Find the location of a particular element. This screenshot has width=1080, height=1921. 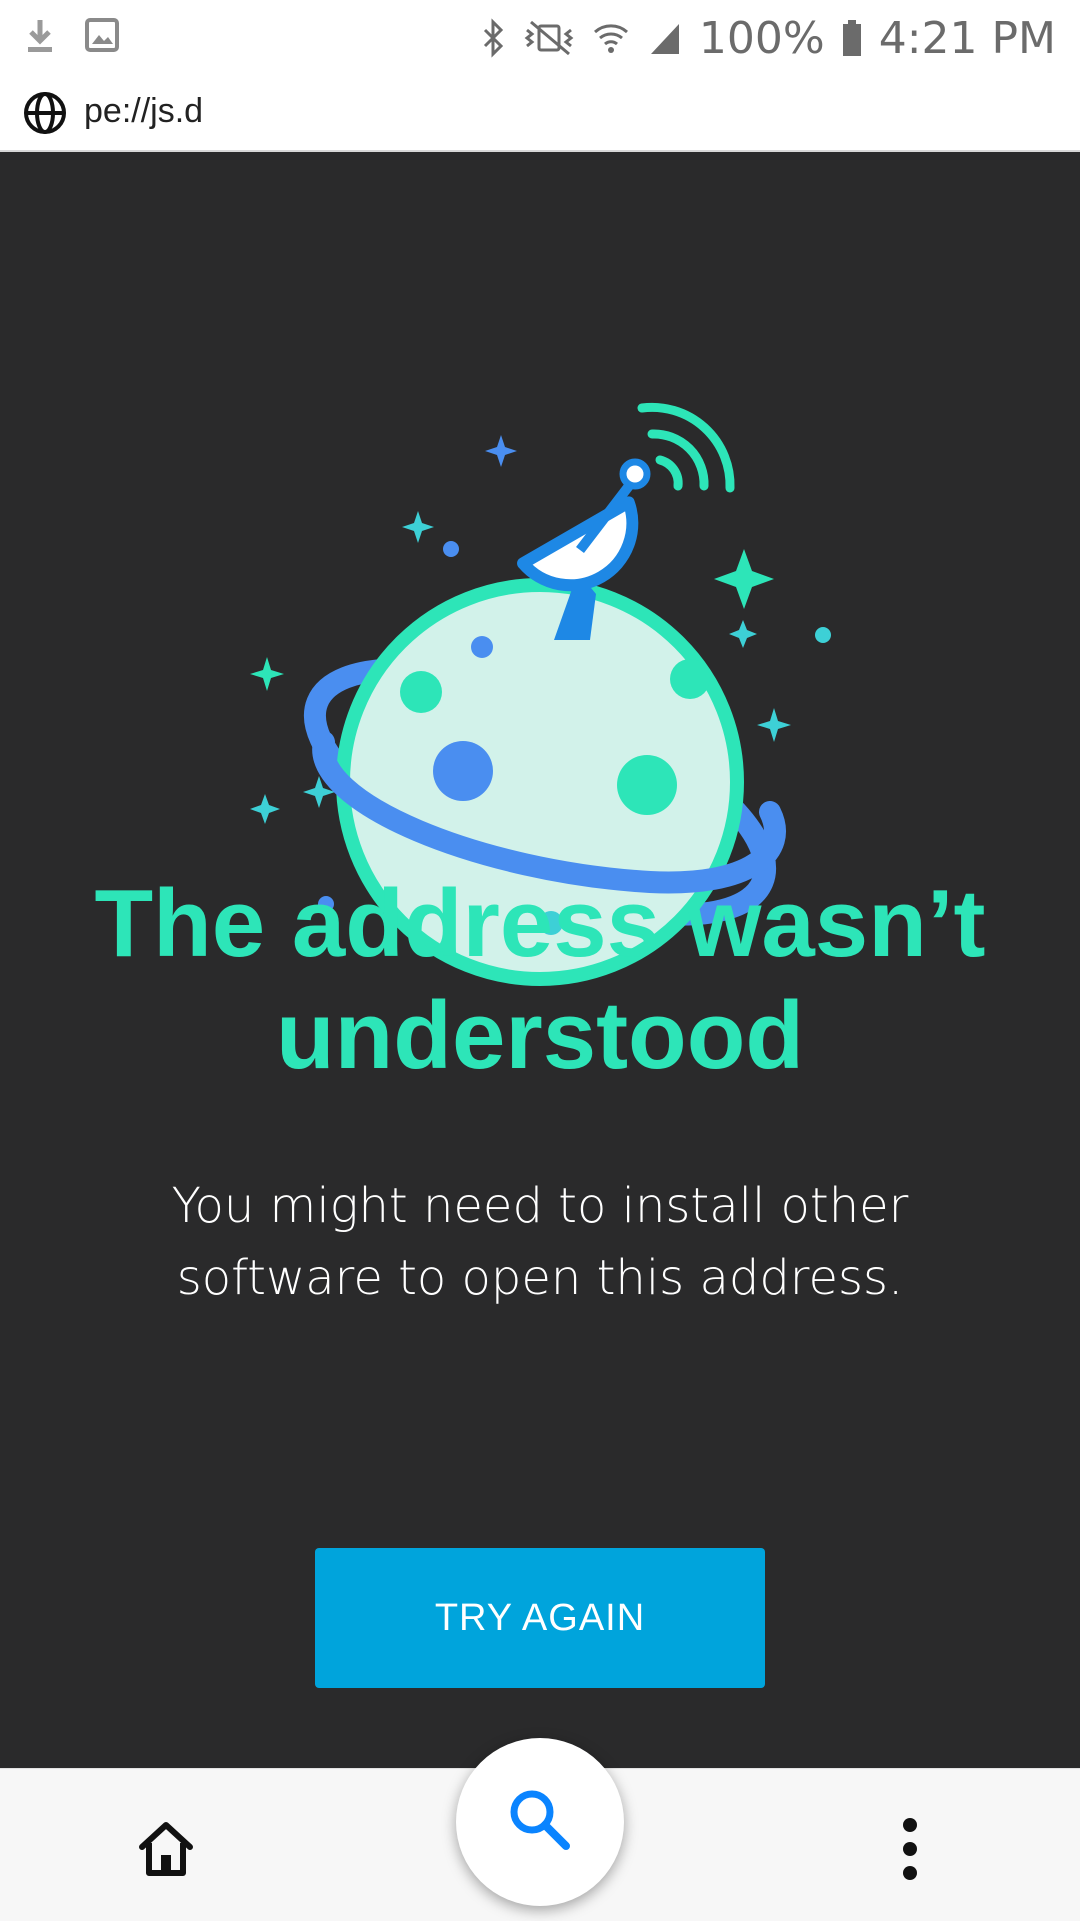

more-vert-icon is located at coordinates (910, 1853).